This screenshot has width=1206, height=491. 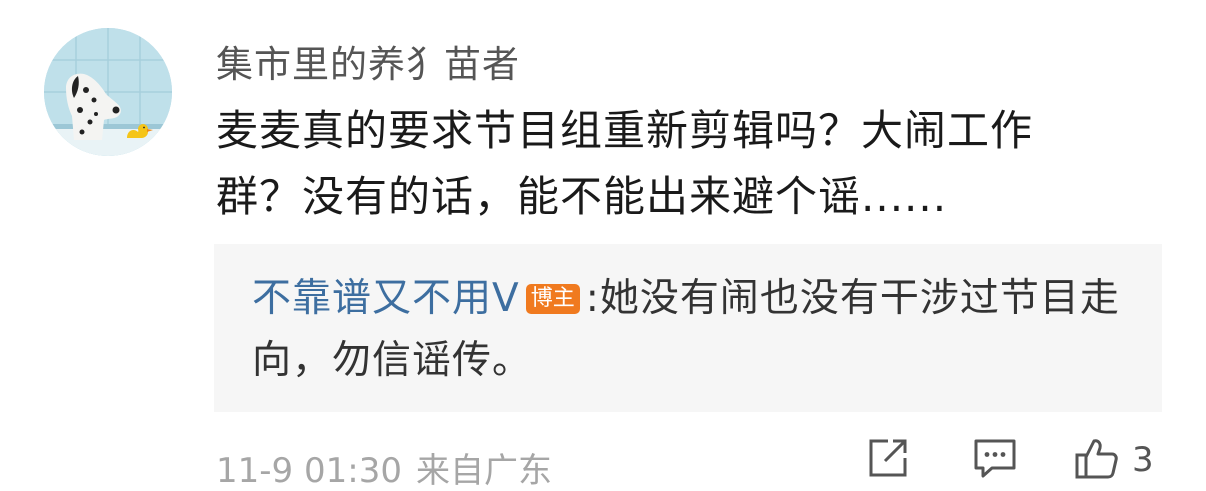 I want to click on timestamp: 11-9 01:30, so click(x=309, y=471).